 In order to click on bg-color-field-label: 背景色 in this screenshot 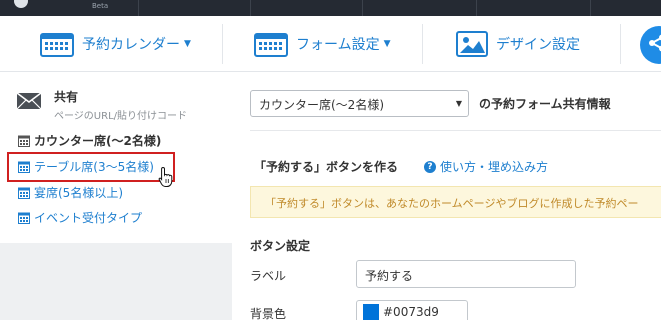, I will do `click(268, 313)`.